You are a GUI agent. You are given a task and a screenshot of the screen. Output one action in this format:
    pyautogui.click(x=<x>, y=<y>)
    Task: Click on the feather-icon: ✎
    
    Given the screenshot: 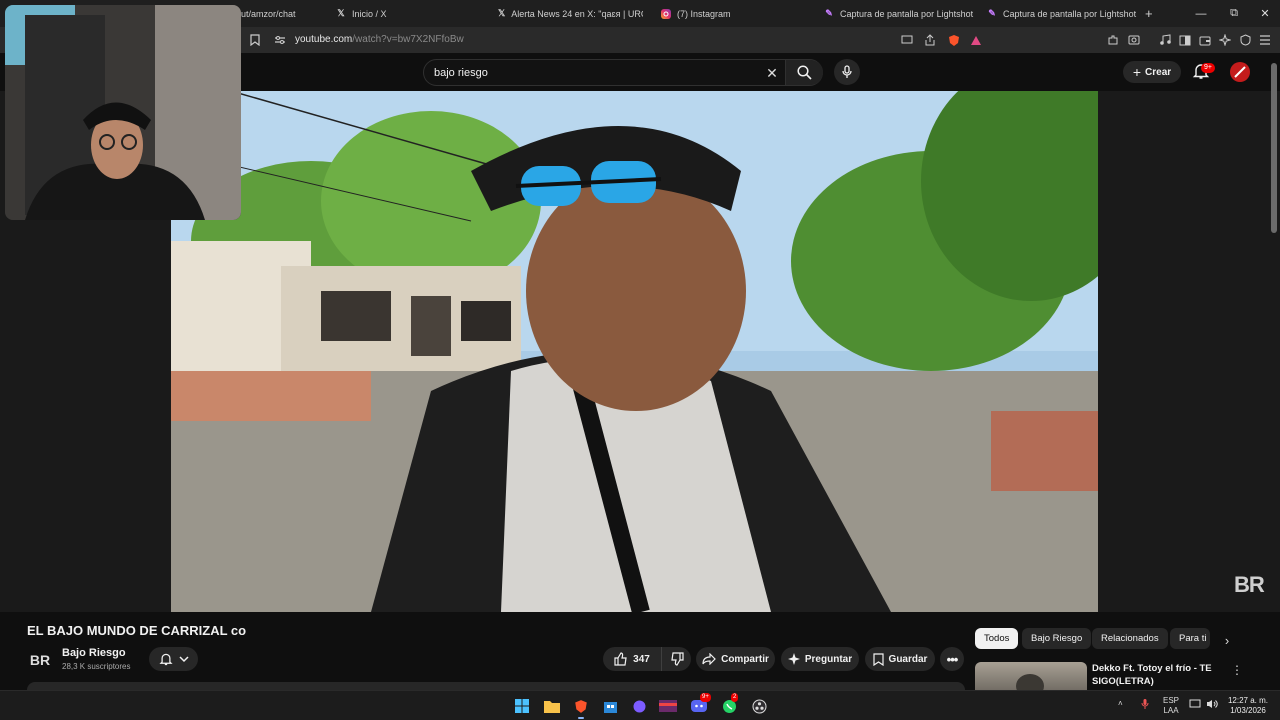 What is the action you would take?
    pyautogui.click(x=829, y=13)
    